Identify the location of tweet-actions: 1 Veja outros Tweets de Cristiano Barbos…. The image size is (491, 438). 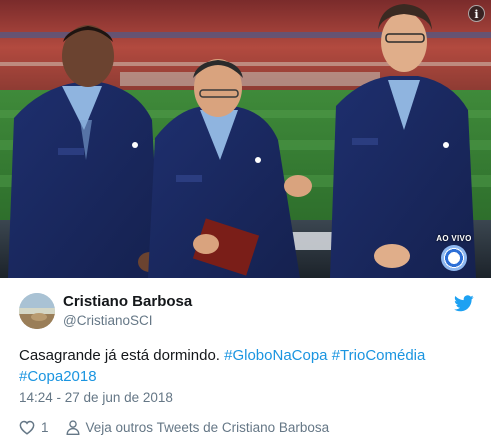
(174, 427).